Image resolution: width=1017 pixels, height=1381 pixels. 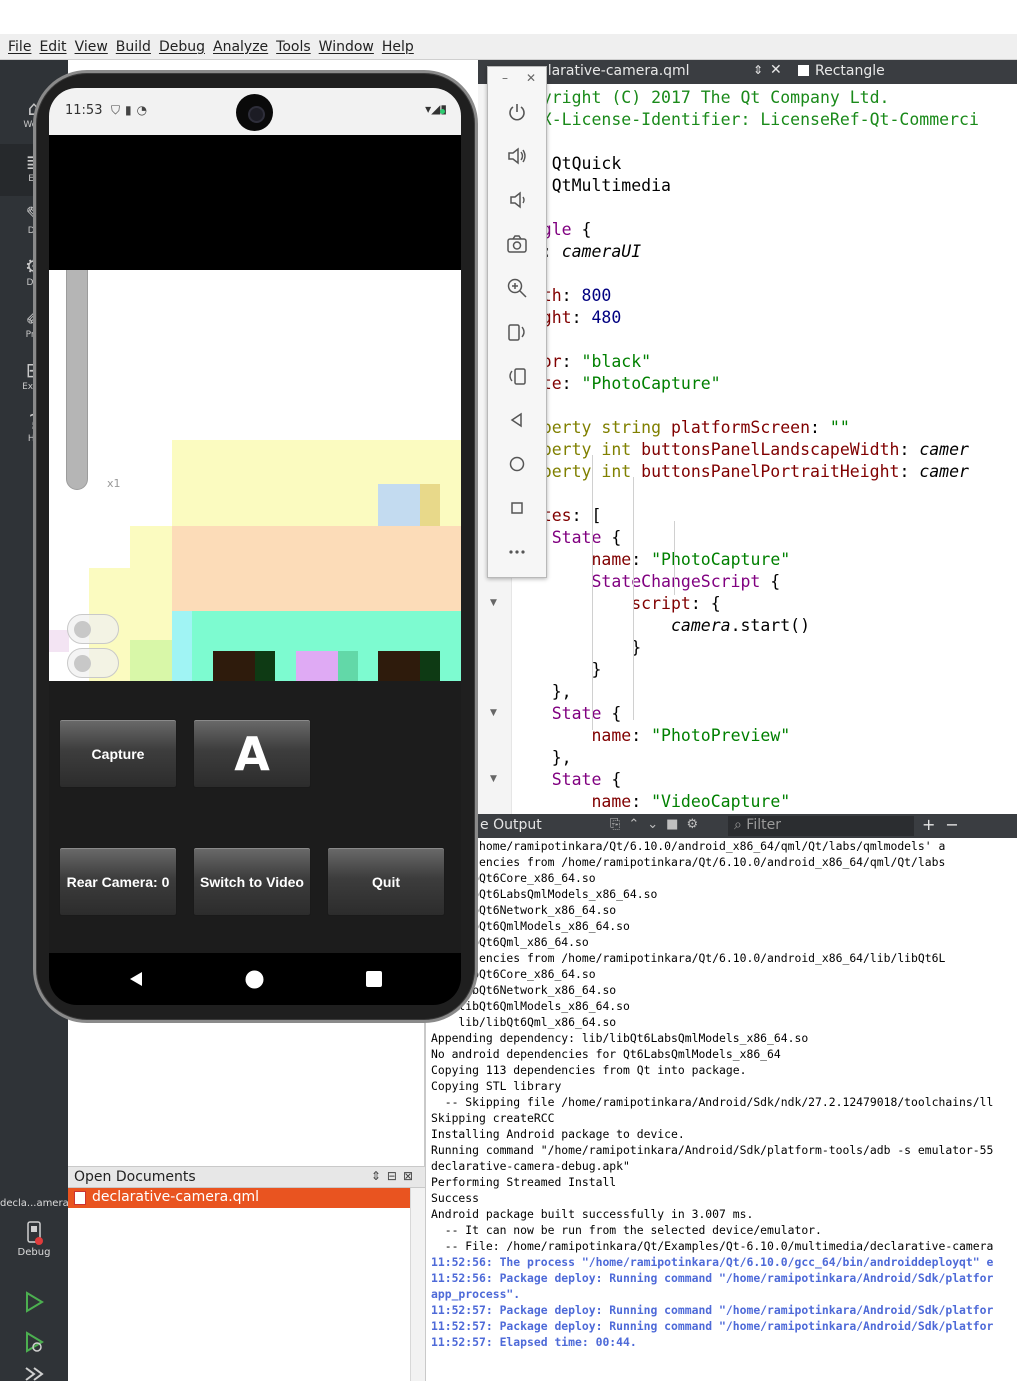 I want to click on menu-tools: Tools, so click(x=293, y=47).